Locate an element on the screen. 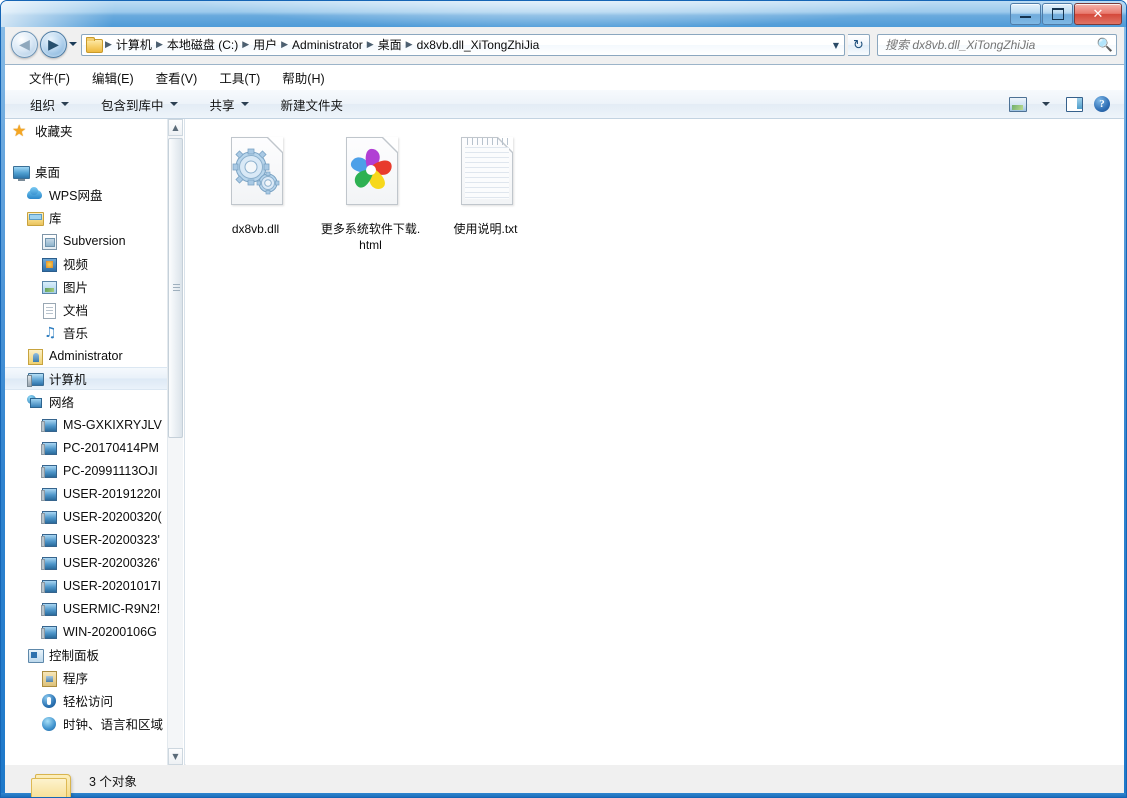 Image resolution: width=1127 pixels, height=798 pixels. toolbar-organize-label: 组织 is located at coordinates (43, 105).